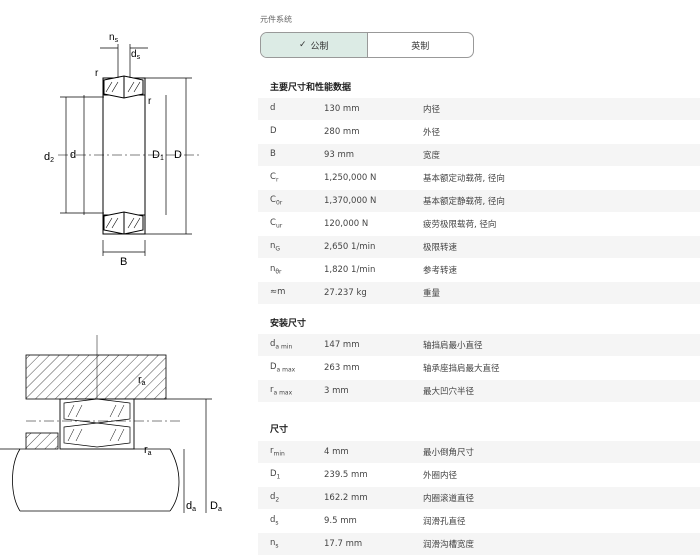 The width and height of the screenshot is (700, 555). I want to click on spec-symbol-sub: r, so click(277, 180).